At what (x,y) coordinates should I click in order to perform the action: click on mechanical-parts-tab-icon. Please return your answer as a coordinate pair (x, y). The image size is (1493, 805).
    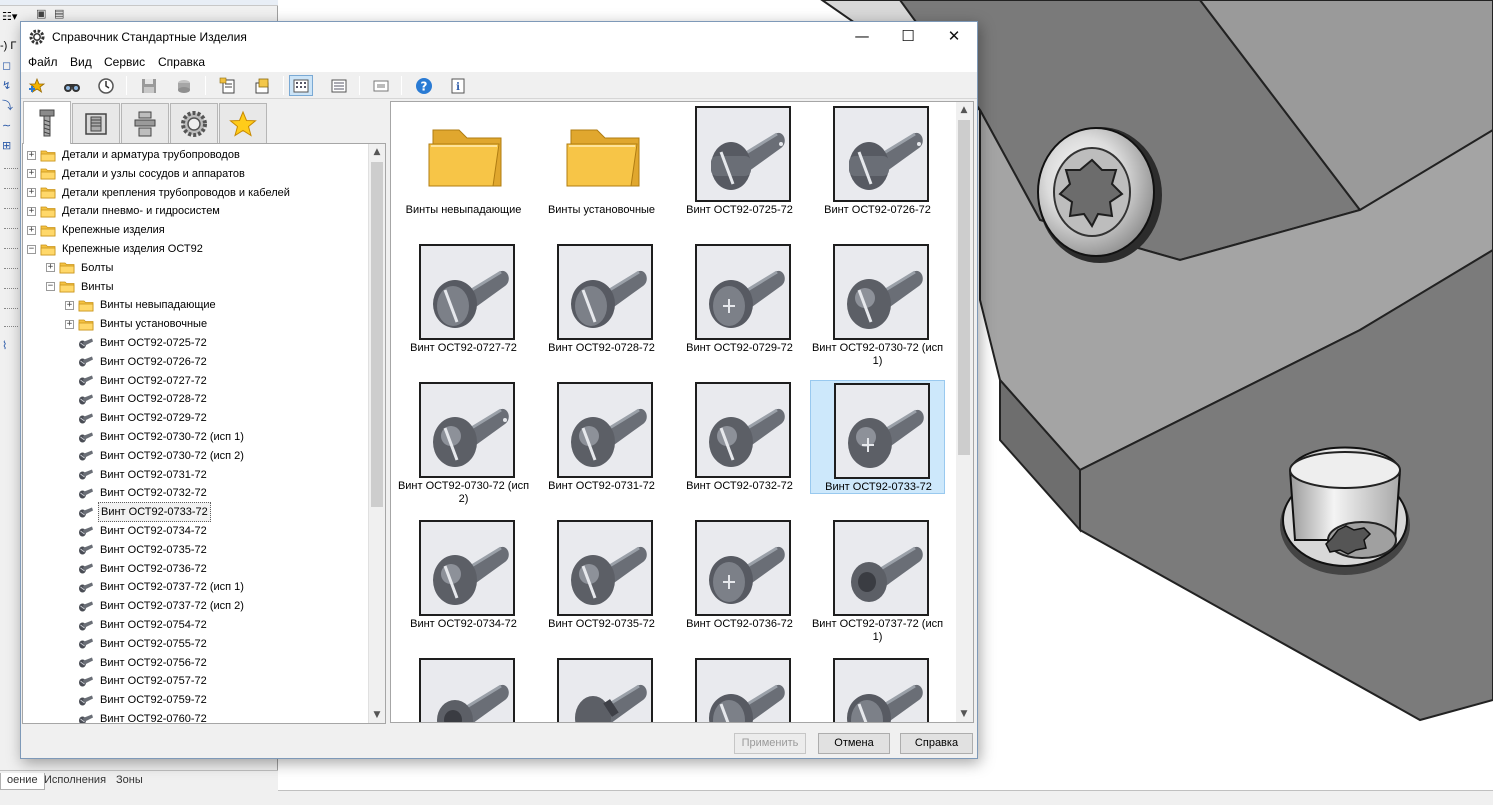
    Looking at the image, I should click on (194, 123).